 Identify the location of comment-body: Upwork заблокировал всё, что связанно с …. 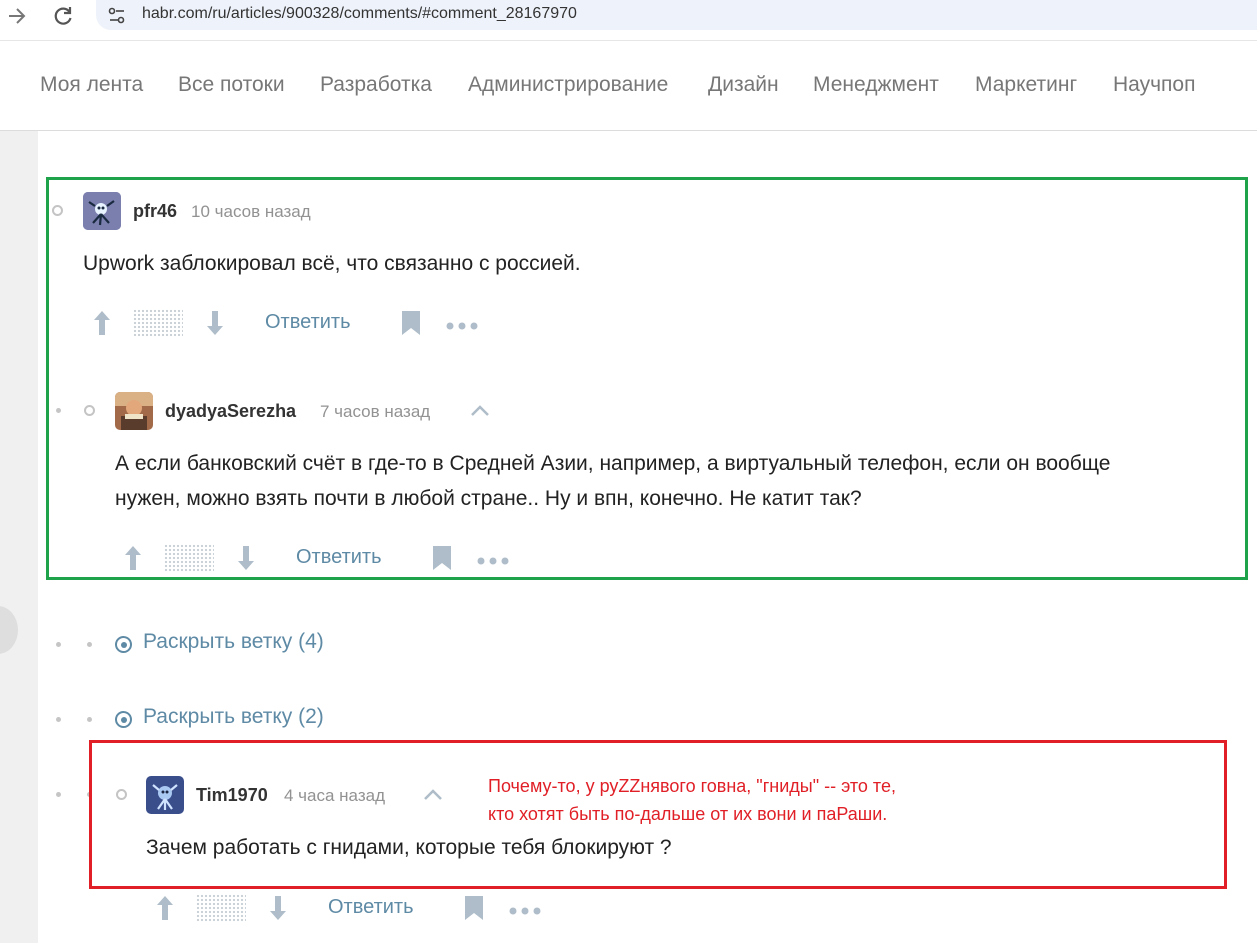
(332, 263).